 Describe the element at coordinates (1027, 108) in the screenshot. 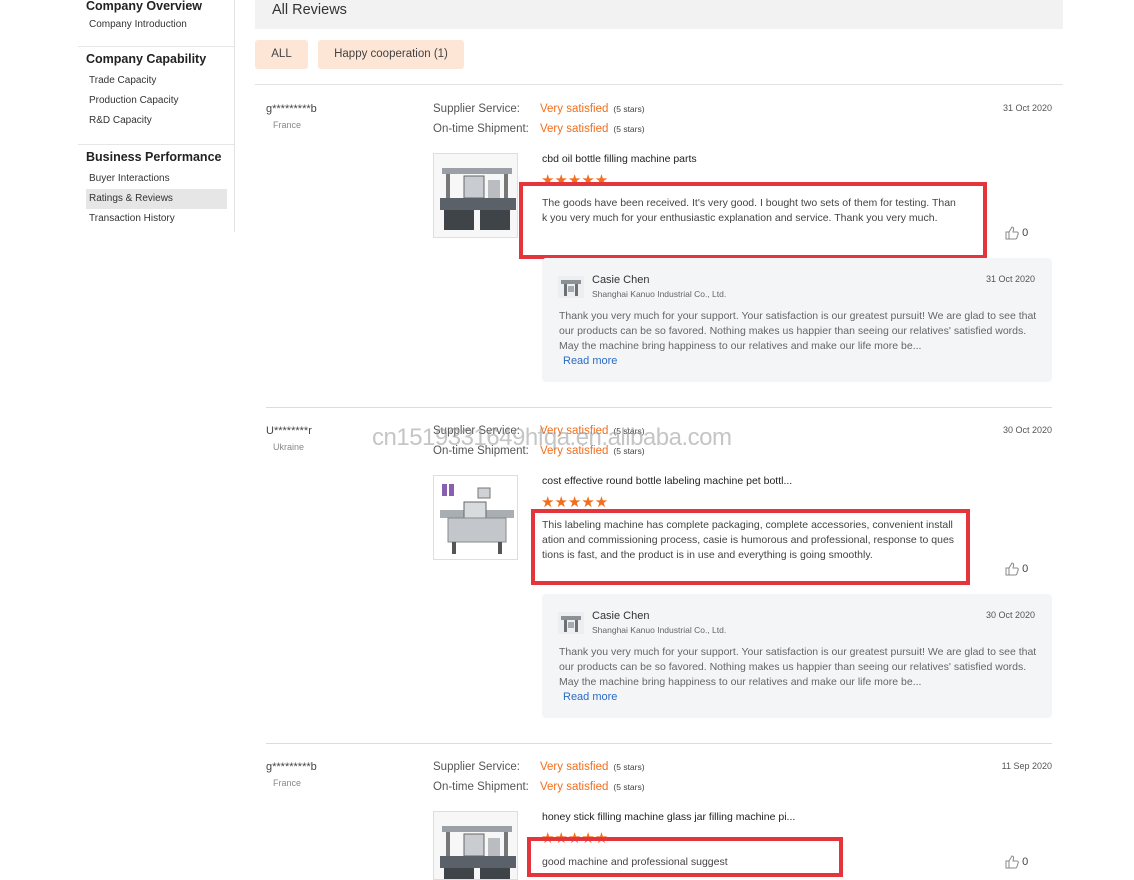

I see `review-date: 31 Oct 2020` at that location.